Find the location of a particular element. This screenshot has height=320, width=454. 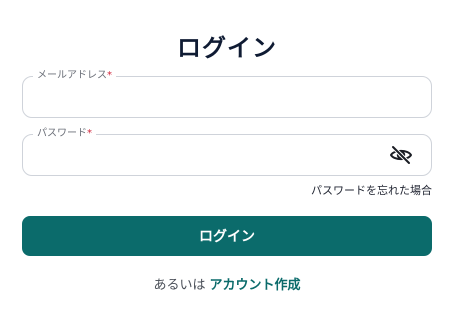

create-account-link: アカウント作成 is located at coordinates (255, 285).